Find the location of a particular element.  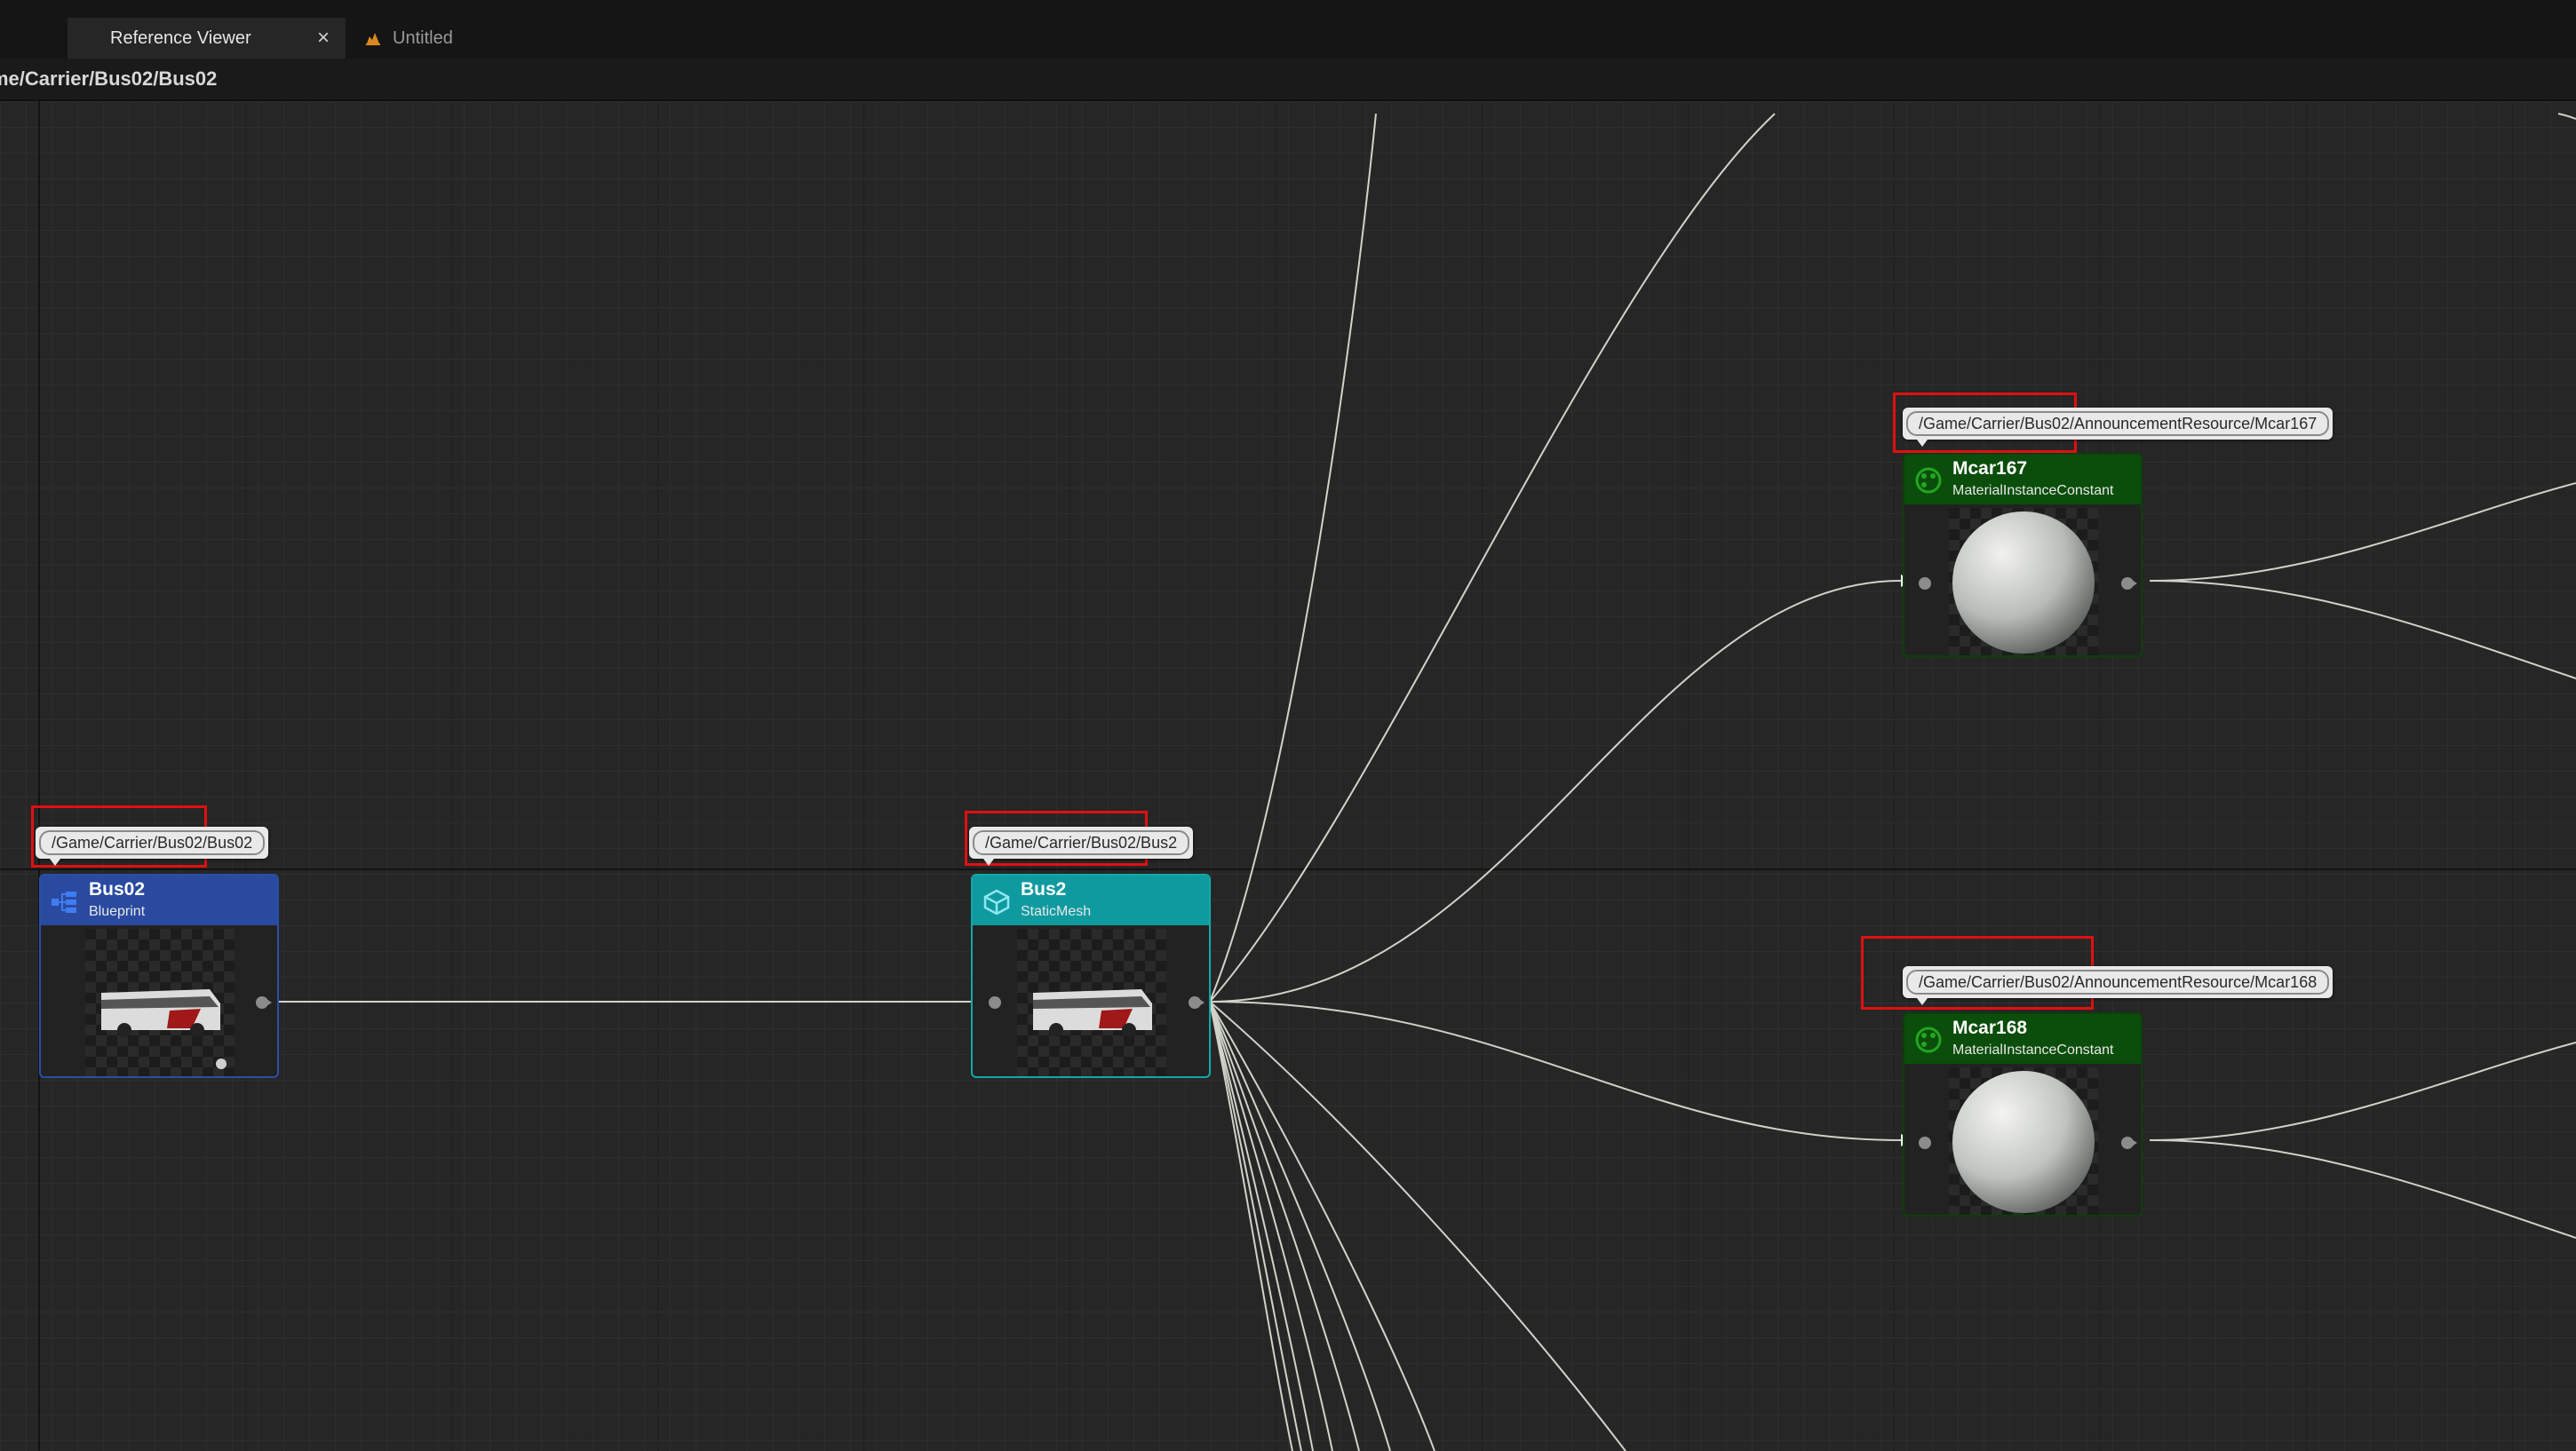

node-path-label: /Game/Carrier/Bus02/Bus02 is located at coordinates (152, 846).